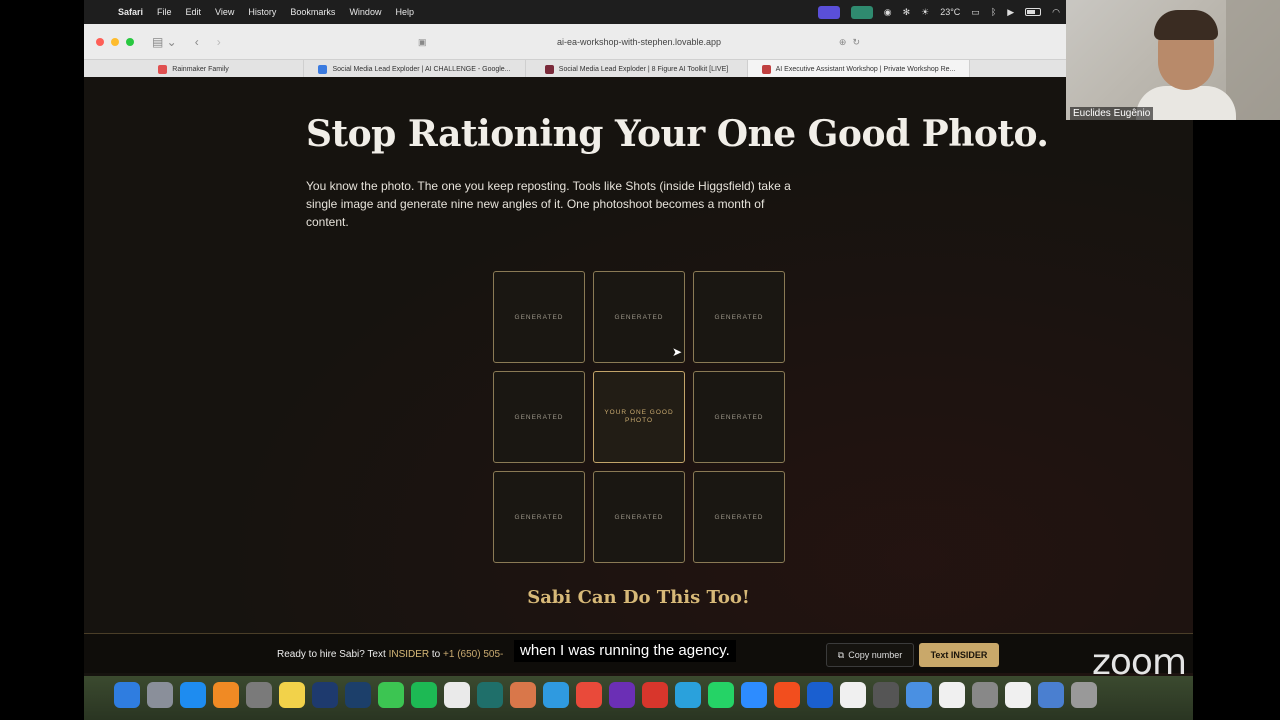 Image resolution: width=1280 pixels, height=720 pixels. I want to click on notes-icon, so click(292, 695).